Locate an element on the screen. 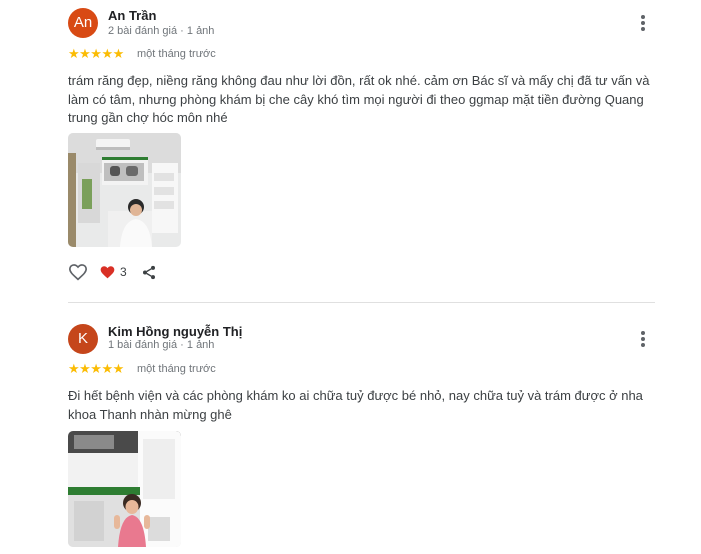 This screenshot has width=701, height=554. reviewer-name: Kim Hồng nguyễn Thị is located at coordinates (175, 331).